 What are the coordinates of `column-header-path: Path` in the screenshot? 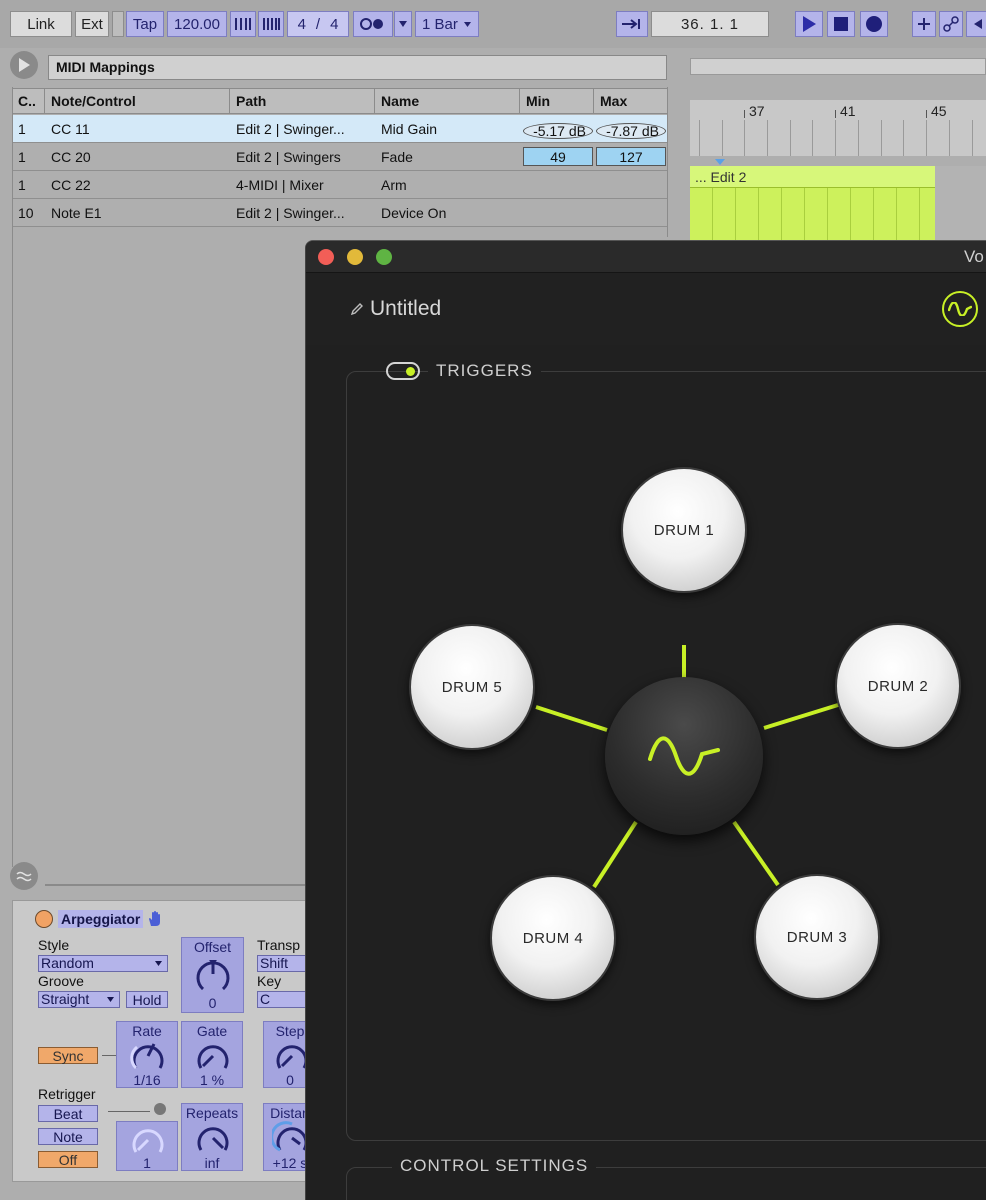 It's located at (302, 101).